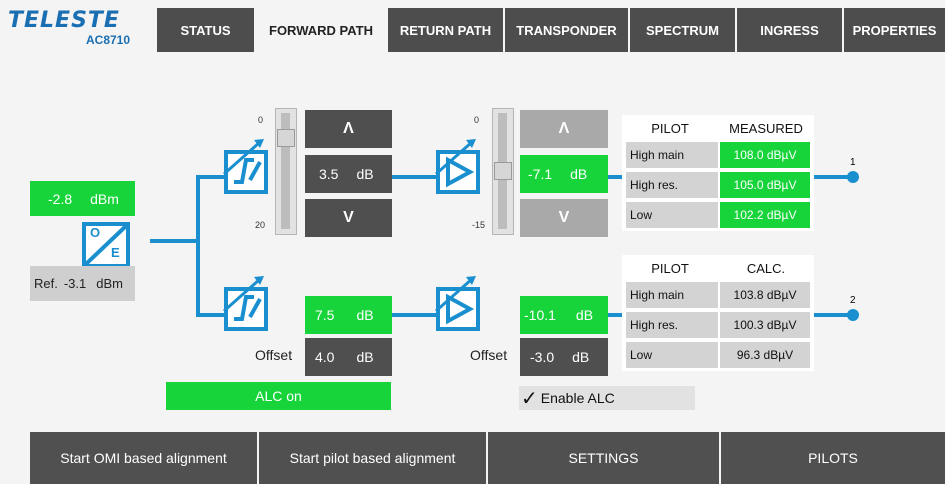  Describe the element at coordinates (766, 268) in the screenshot. I see `column-header: CALC.` at that location.